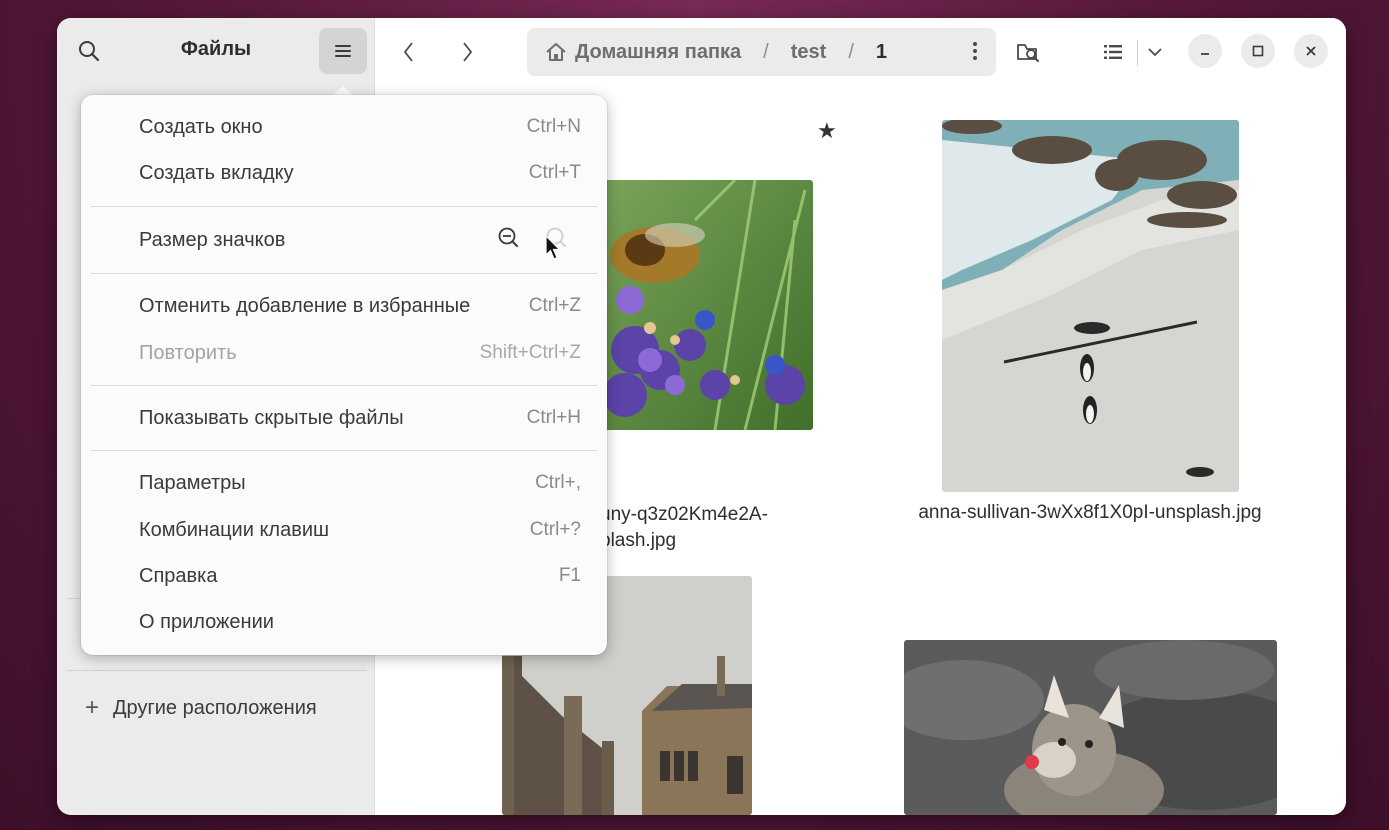  I want to click on menu-item-undo: Отменить добавление в избранные Ctrl+Z, so click(360, 306).